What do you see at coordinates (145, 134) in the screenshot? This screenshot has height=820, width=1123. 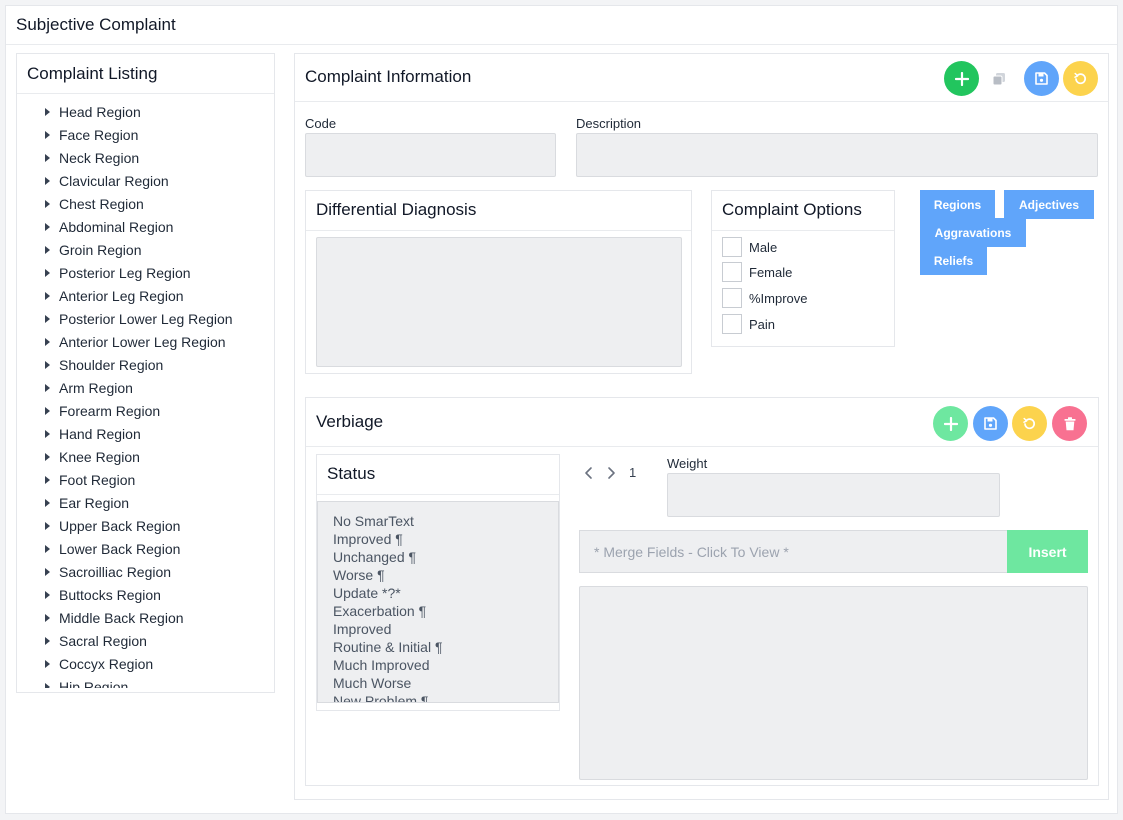 I see `tree-item: Face Region` at bounding box center [145, 134].